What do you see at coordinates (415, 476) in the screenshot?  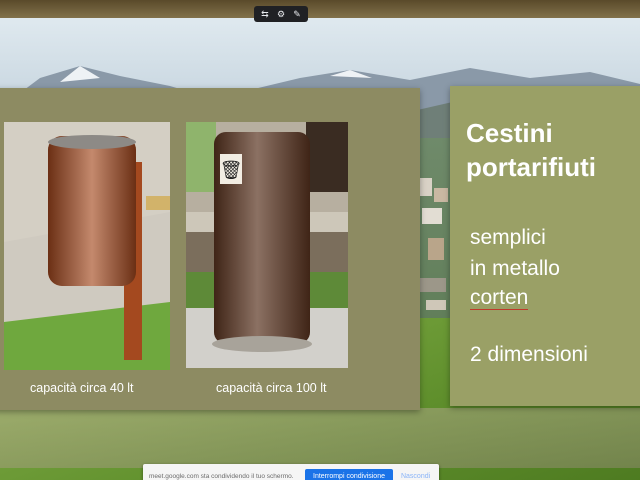 I see `hide-button: Nascondi` at bounding box center [415, 476].